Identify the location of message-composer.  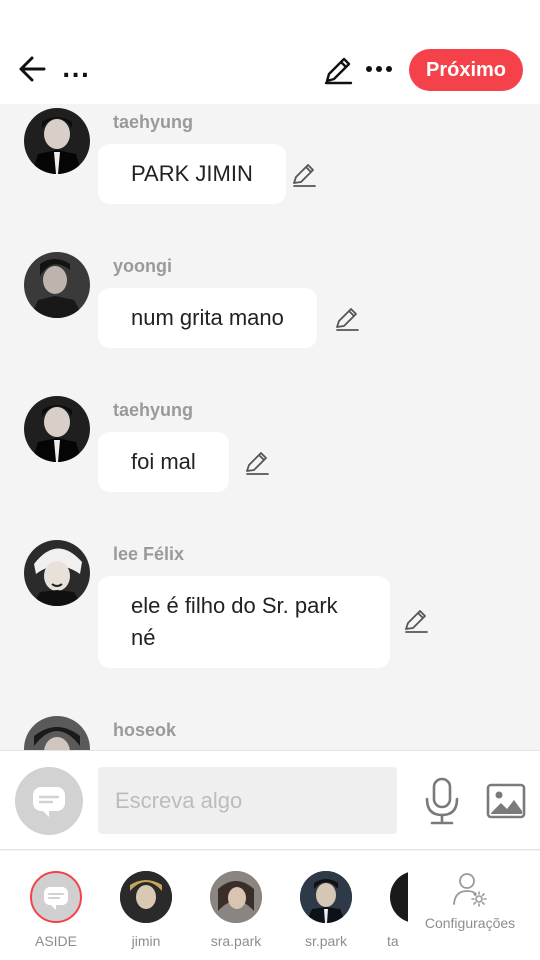
(270, 800).